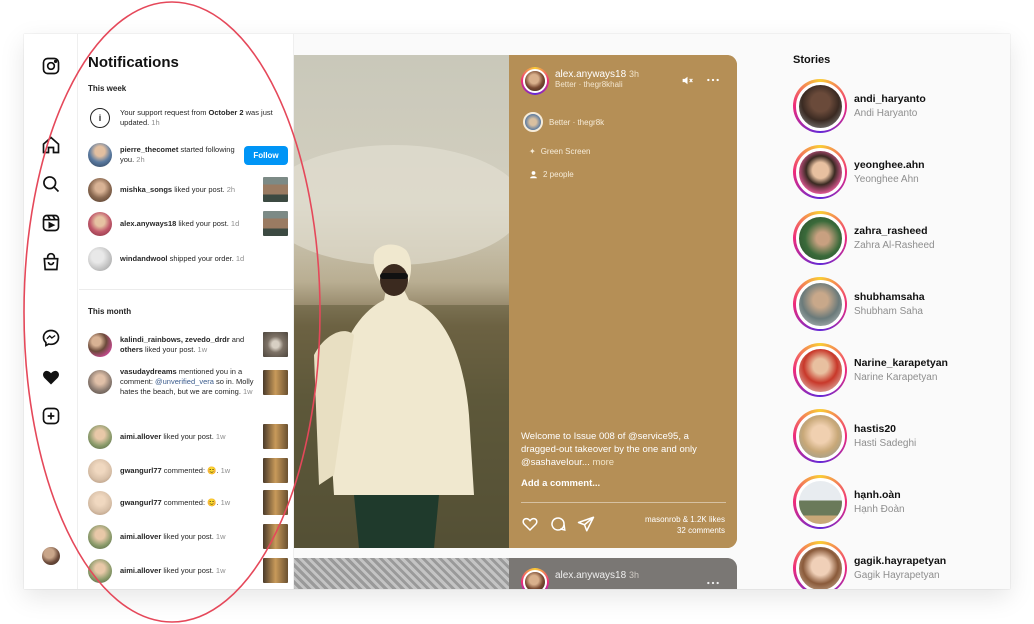 The width and height of the screenshot is (1034, 624). Describe the element at coordinates (51, 556) in the screenshot. I see `profile-avatar` at that location.